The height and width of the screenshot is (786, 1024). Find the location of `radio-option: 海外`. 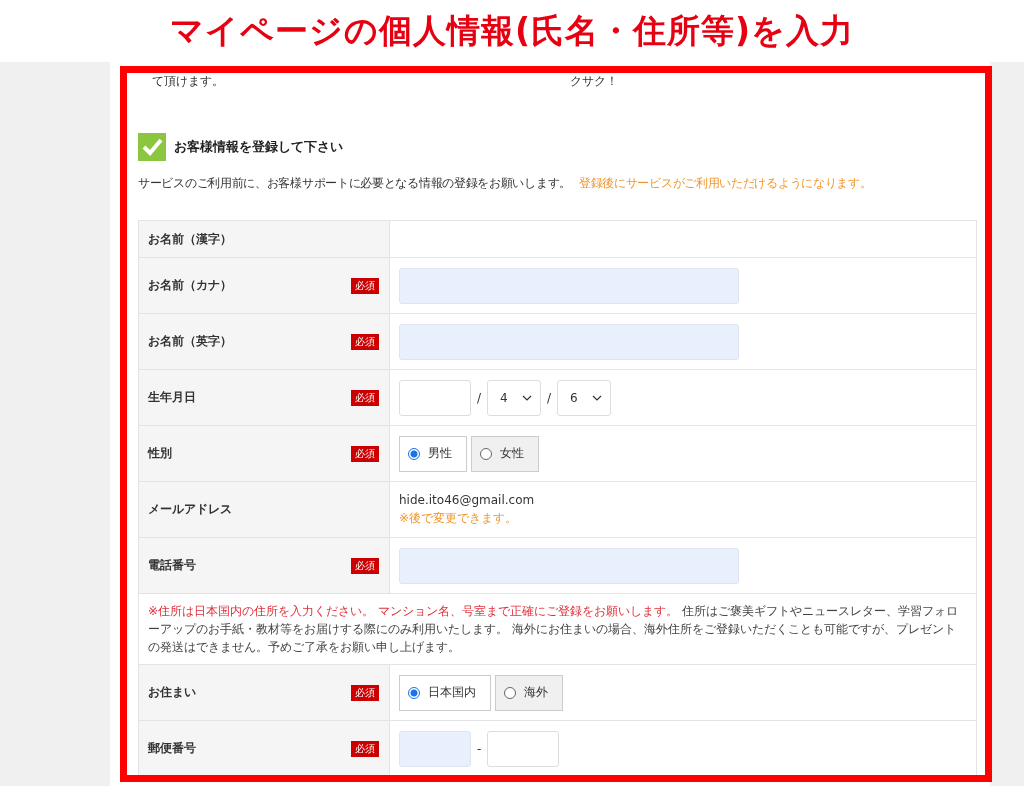

radio-option: 海外 is located at coordinates (529, 692).